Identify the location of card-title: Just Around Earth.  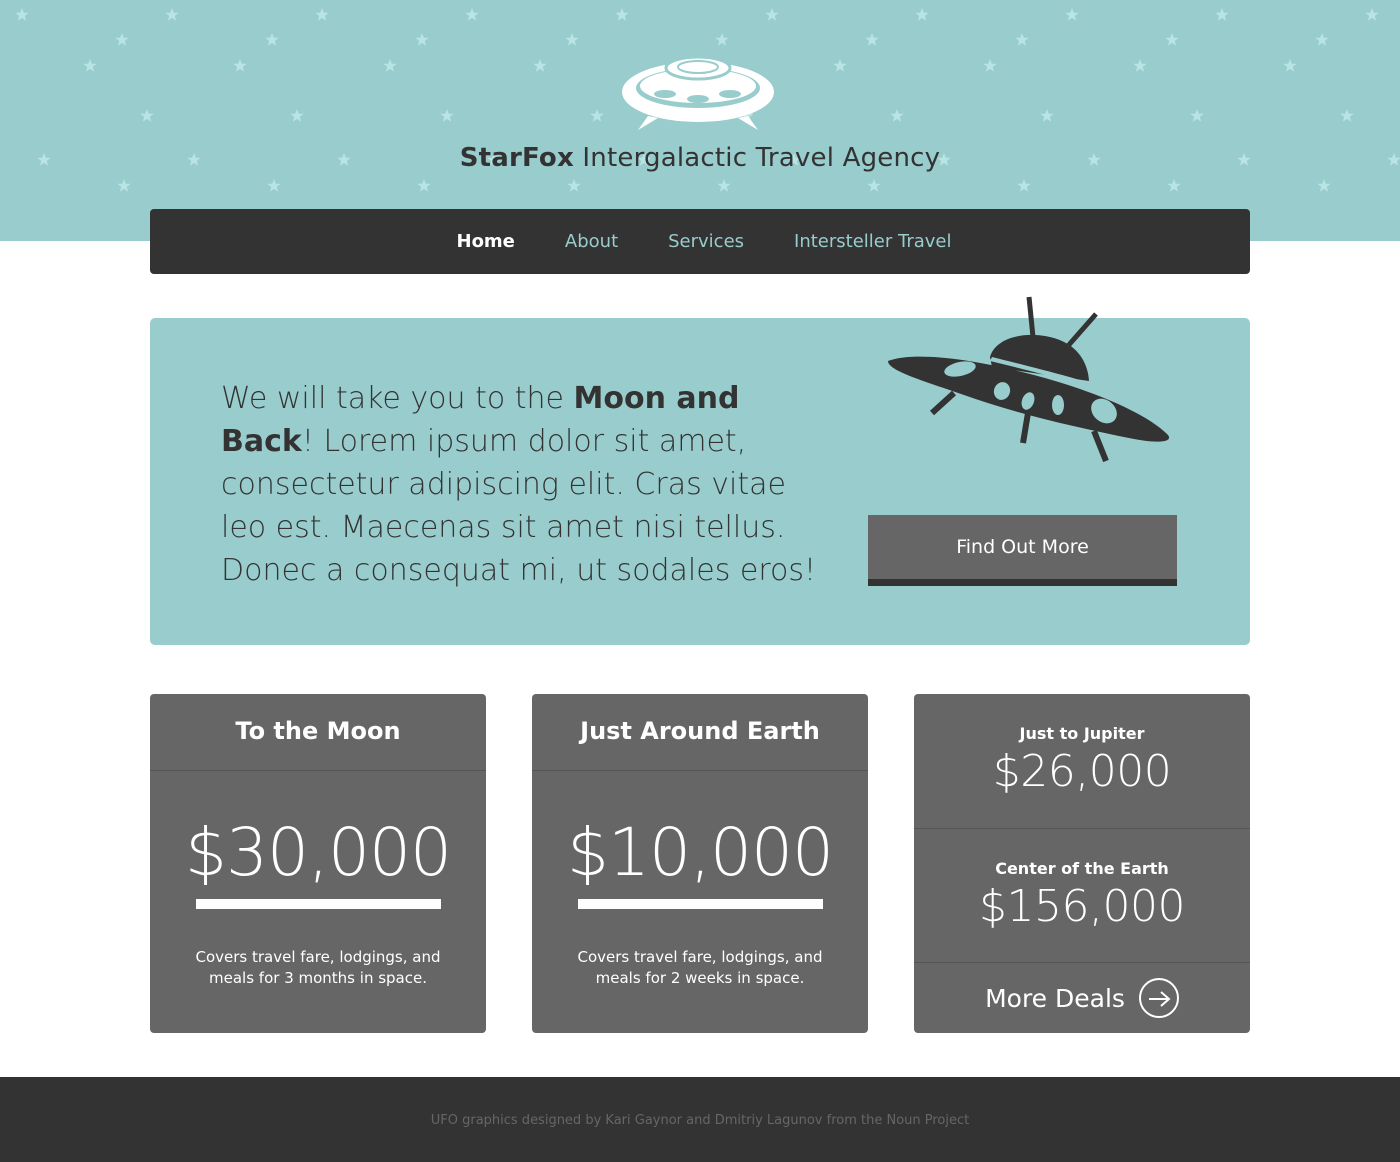
(700, 732).